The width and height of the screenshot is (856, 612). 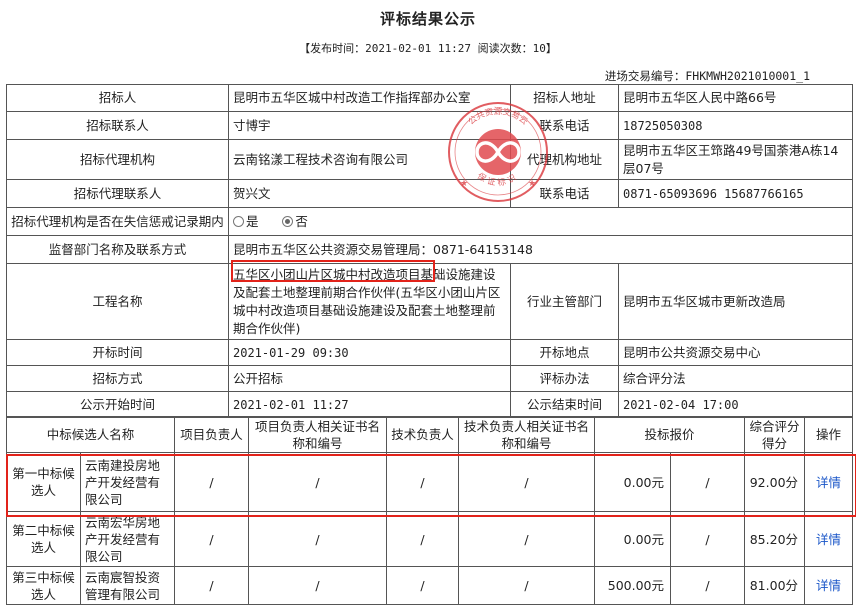 What do you see at coordinates (464, 184) in the screenshot?
I see `seal-star-left-icon: ★` at bounding box center [464, 184].